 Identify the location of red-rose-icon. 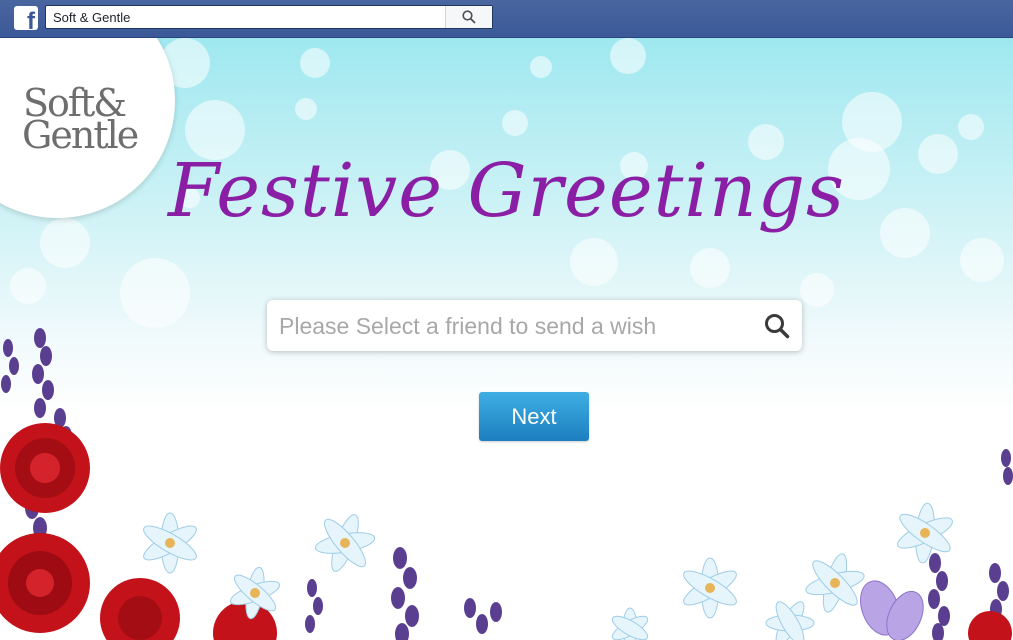
(990, 625).